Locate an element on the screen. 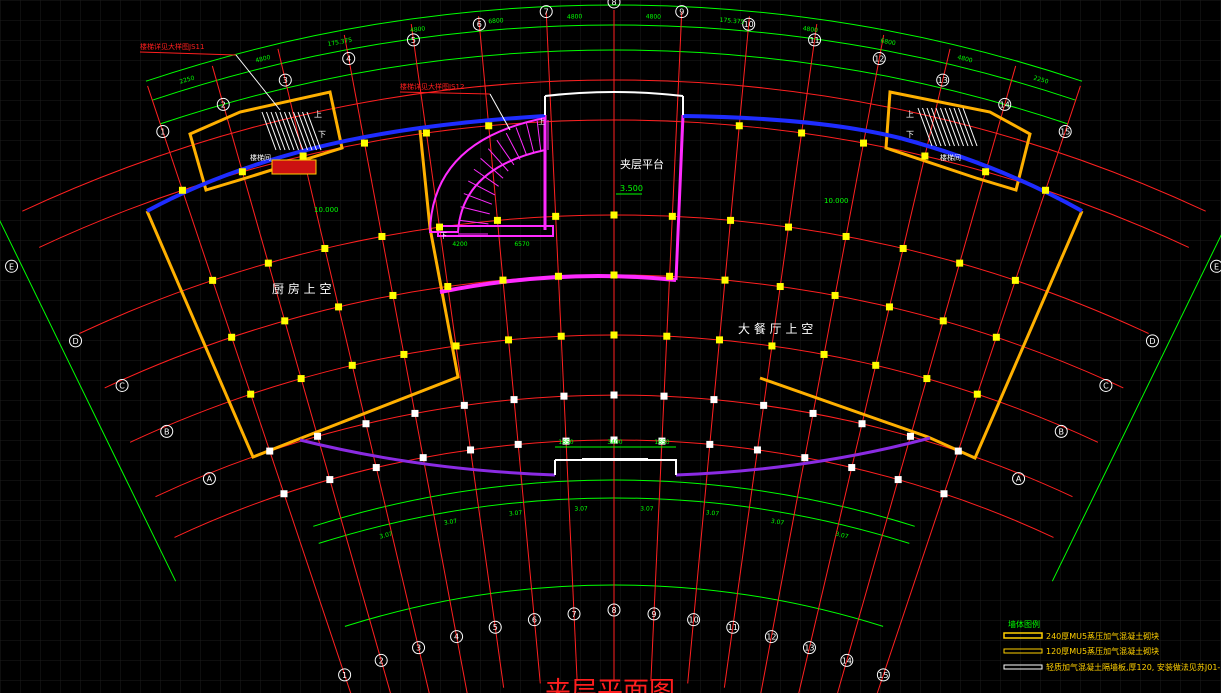 The height and width of the screenshot is (693, 1221). axis-bubble-top-label: 1 is located at coordinates (162, 131).